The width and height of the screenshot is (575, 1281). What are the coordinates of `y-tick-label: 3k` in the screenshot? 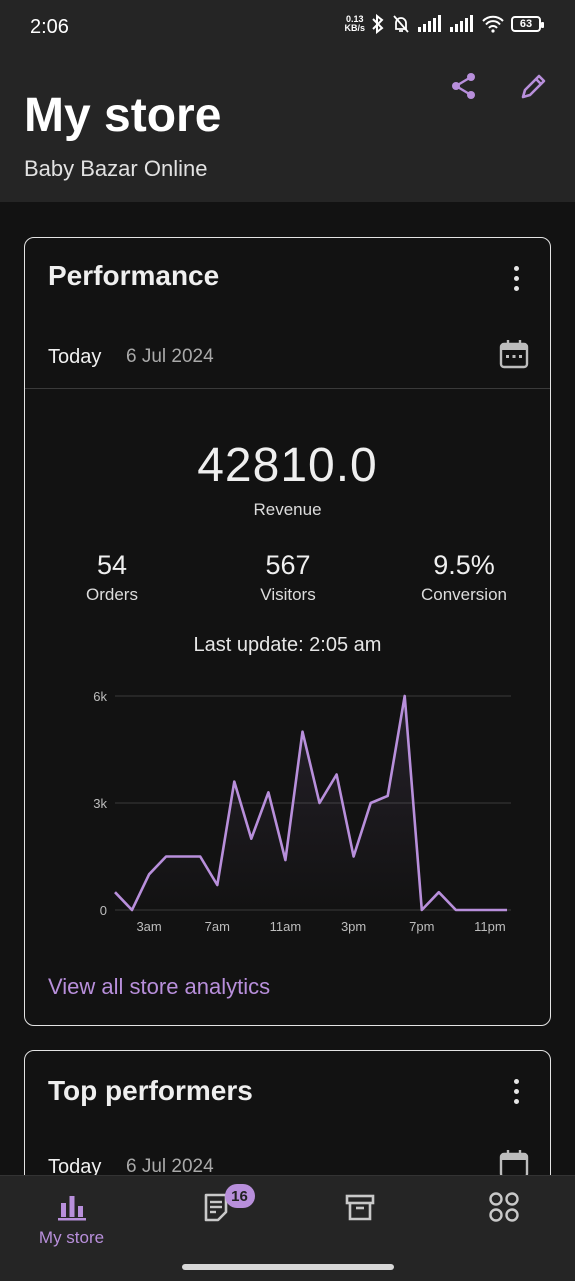 It's located at (100, 803).